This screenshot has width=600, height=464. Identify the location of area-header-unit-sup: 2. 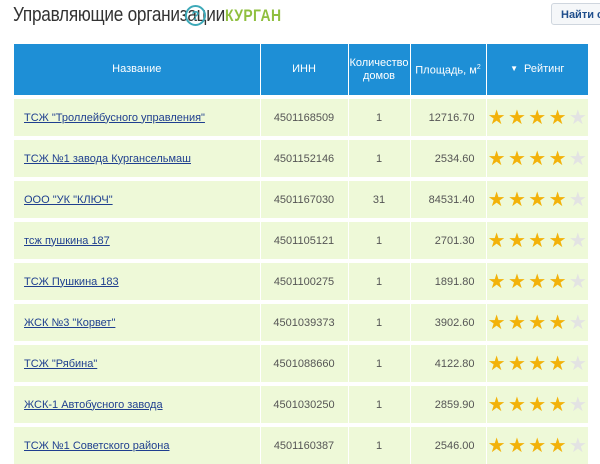
(478, 68).